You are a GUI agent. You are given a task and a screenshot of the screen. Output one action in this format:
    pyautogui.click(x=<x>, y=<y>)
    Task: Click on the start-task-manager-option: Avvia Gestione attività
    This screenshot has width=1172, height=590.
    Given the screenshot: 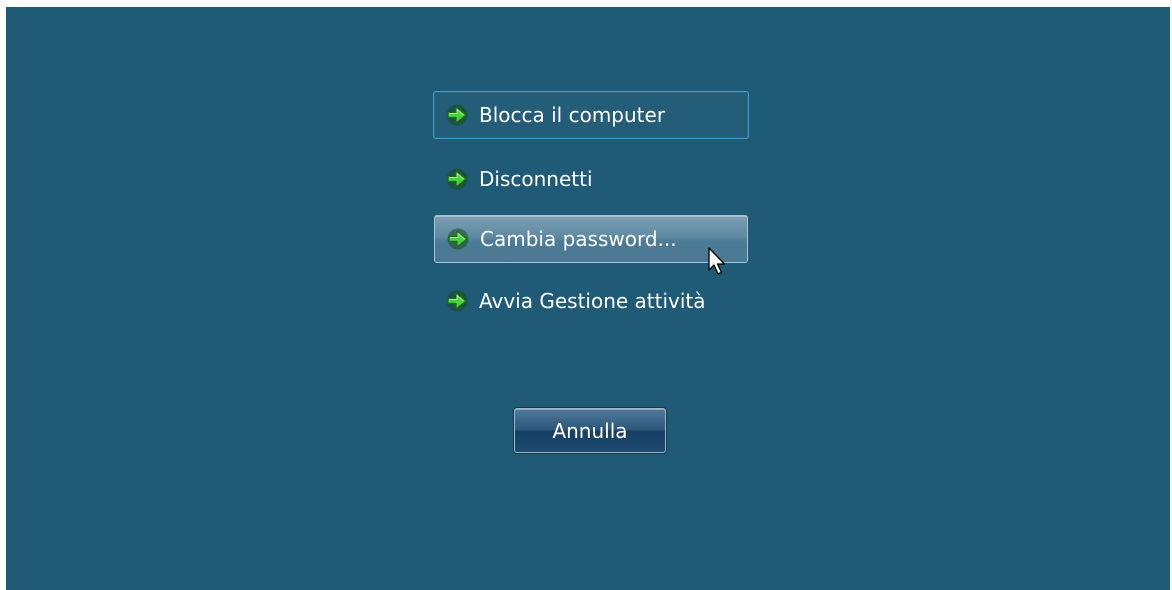 What is the action you would take?
    pyautogui.click(x=591, y=301)
    